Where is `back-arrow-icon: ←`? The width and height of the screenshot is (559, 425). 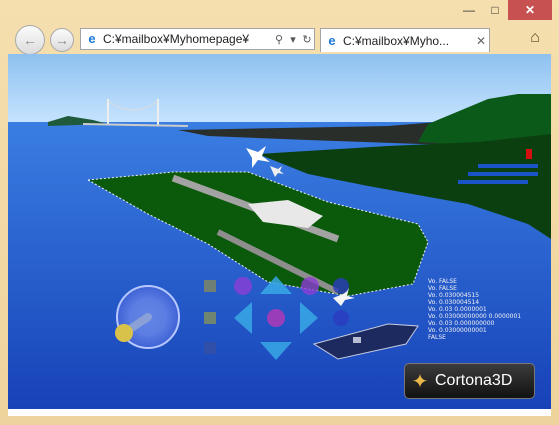 back-arrow-icon: ← is located at coordinates (30, 40).